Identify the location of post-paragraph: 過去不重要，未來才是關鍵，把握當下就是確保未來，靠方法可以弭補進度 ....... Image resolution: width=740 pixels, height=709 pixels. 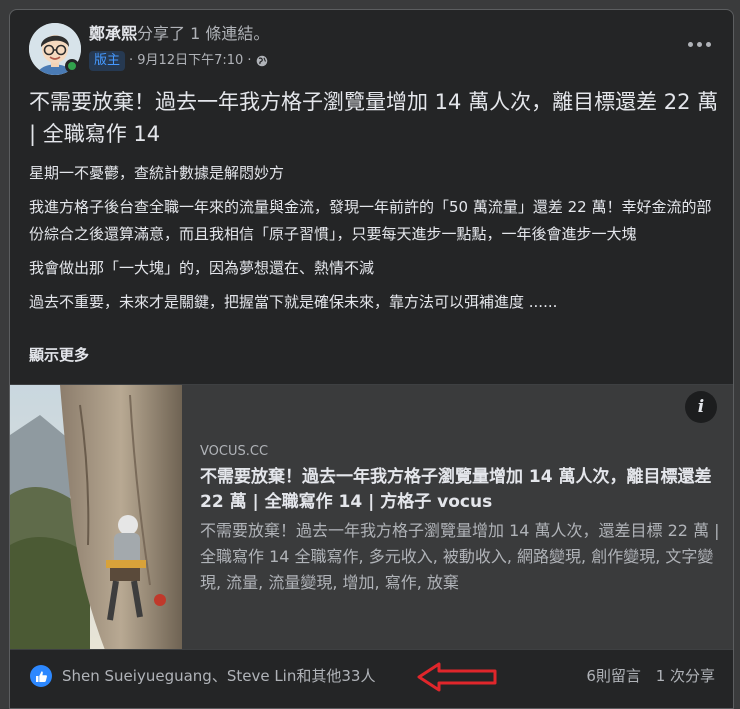
(293, 302).